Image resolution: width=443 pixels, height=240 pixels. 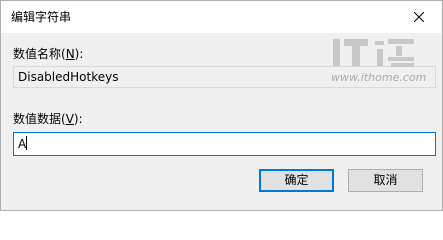 What do you see at coordinates (379, 77) in the screenshot?
I see `watermark-url: www.ithome.com` at bounding box center [379, 77].